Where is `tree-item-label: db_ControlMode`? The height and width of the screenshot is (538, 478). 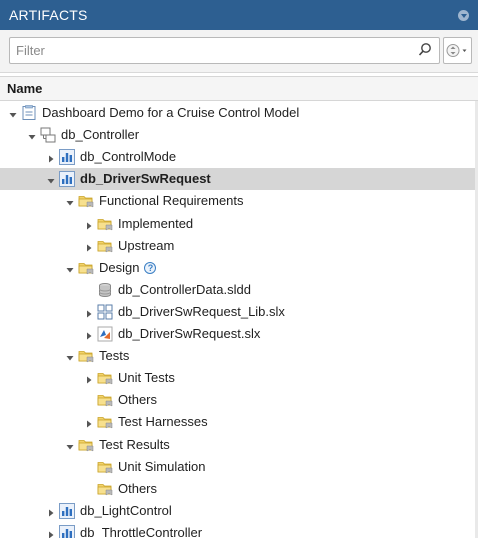
tree-item-label: db_ControlMode is located at coordinates (128, 157).